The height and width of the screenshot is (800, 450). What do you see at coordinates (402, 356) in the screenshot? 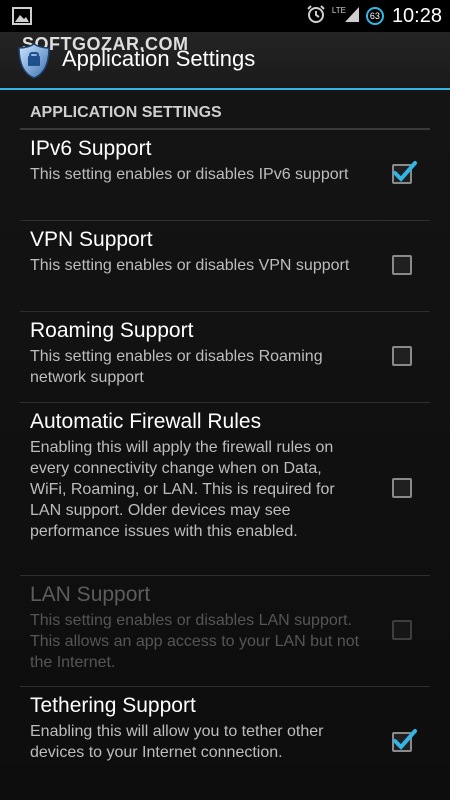
I see `roaming-checkbox` at bounding box center [402, 356].